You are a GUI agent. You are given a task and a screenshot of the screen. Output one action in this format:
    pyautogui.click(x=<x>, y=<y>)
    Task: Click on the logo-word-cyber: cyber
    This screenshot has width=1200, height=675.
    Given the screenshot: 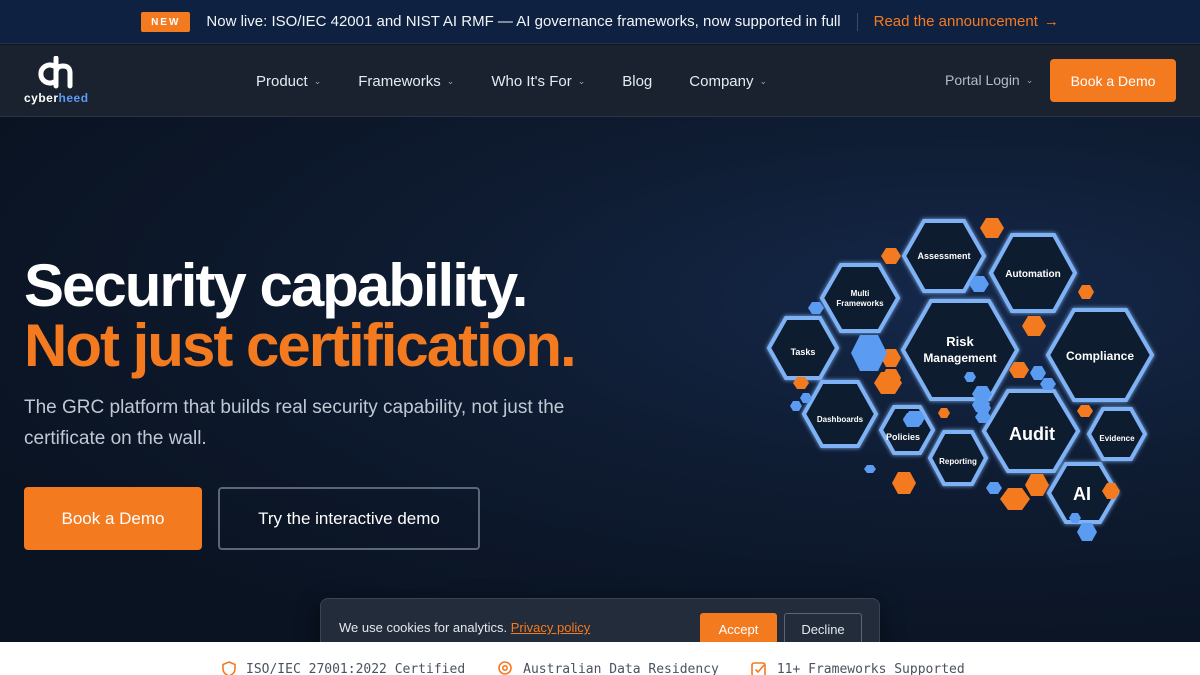 What is the action you would take?
    pyautogui.click(x=41, y=98)
    